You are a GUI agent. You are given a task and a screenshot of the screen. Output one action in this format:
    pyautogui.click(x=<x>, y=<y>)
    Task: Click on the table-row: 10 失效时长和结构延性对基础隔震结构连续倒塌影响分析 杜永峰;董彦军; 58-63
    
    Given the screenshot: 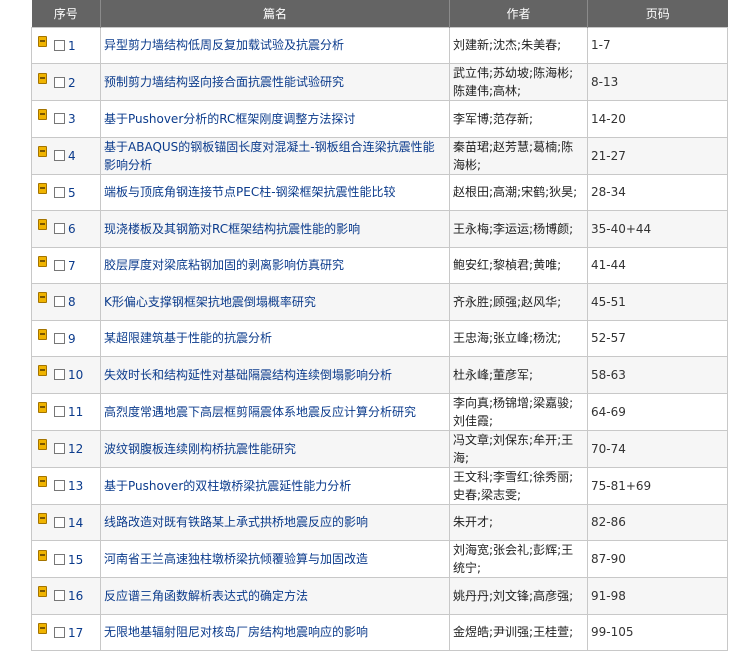 What is the action you would take?
    pyautogui.click(x=379, y=375)
    